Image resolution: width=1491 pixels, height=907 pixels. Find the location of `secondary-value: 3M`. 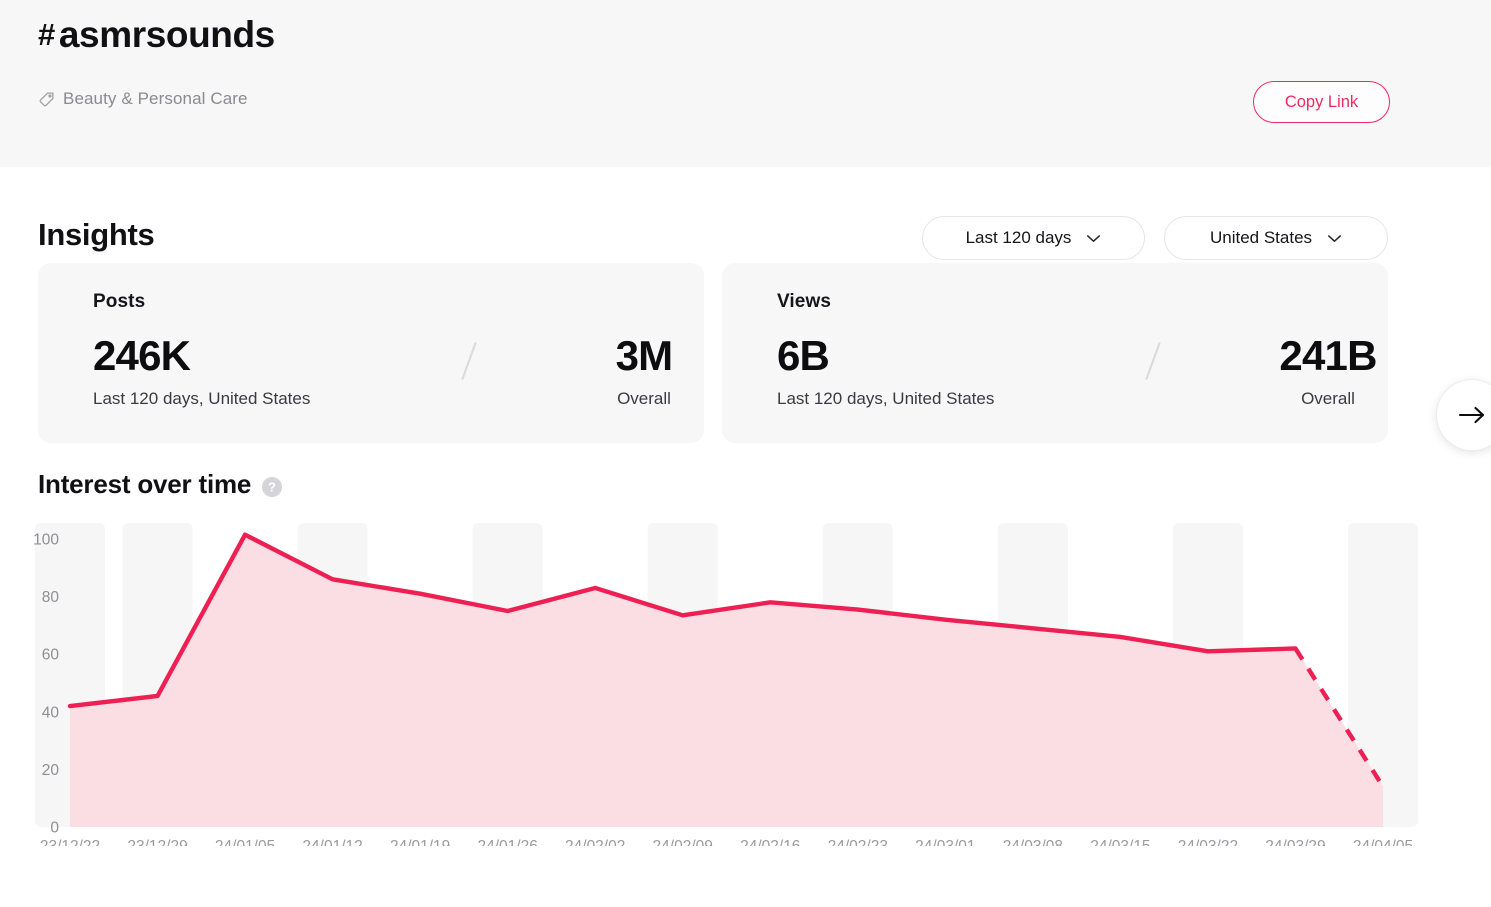

secondary-value: 3M is located at coordinates (644, 355).